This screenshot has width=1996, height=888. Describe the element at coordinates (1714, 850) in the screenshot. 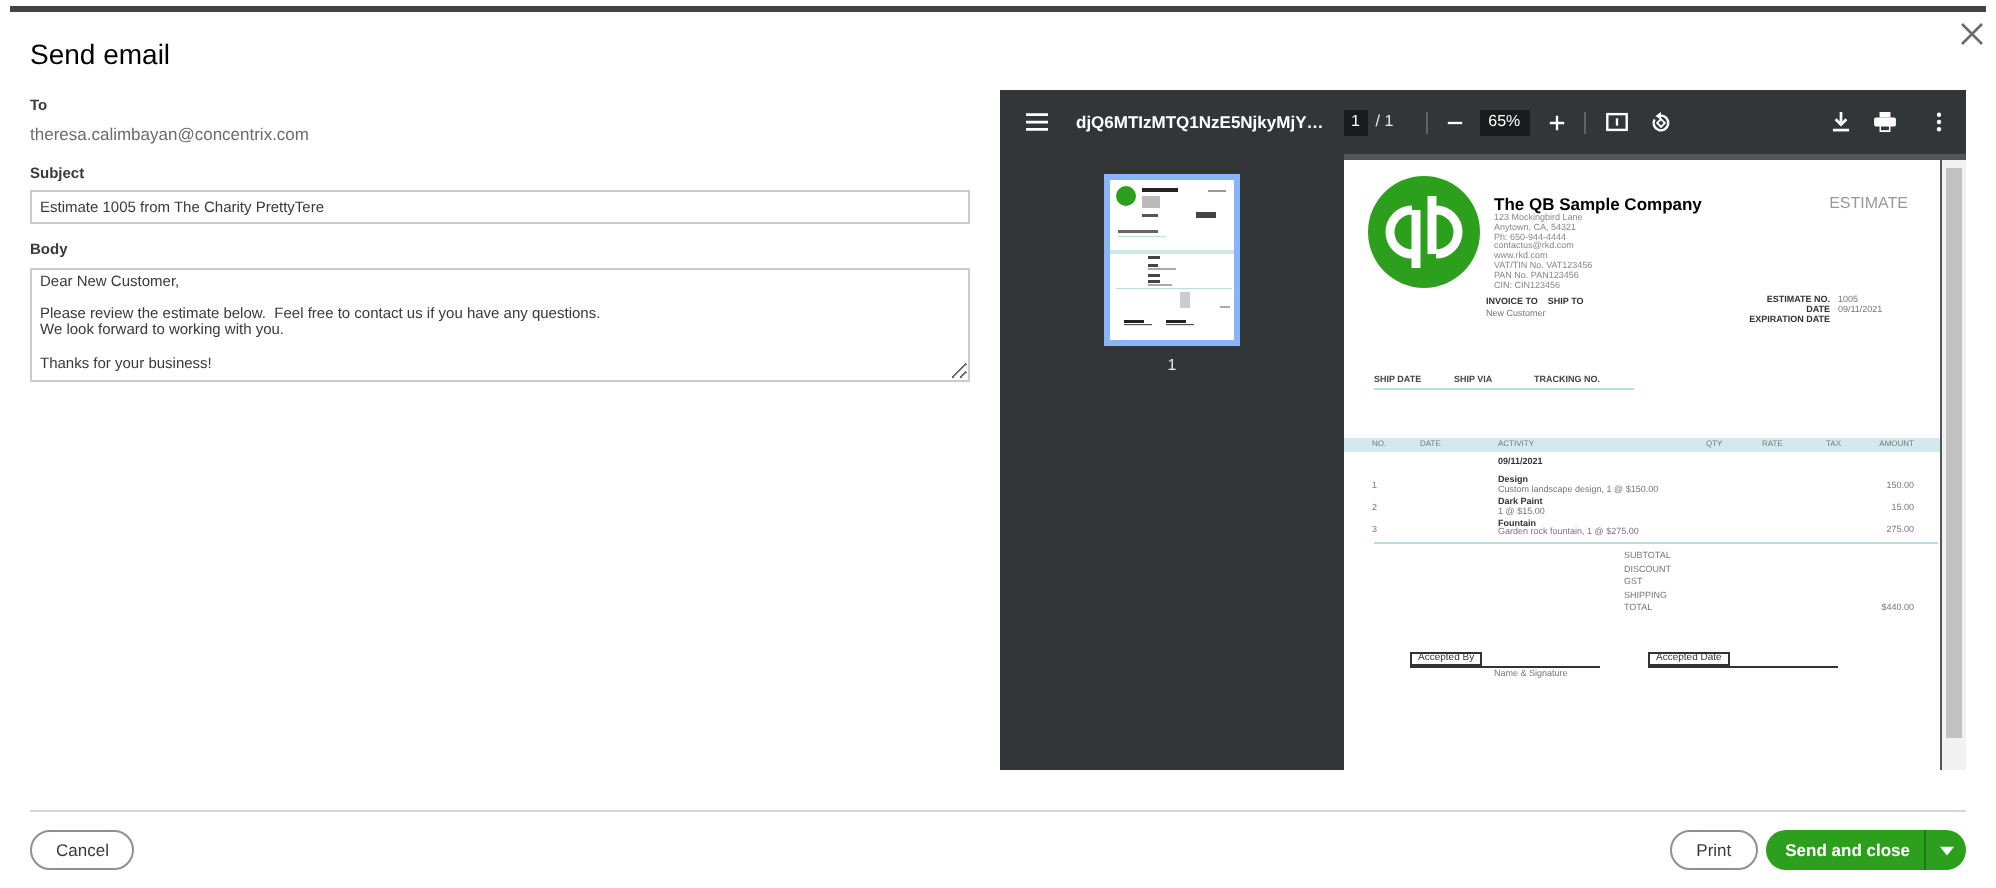

I see `footer-button: Print` at that location.